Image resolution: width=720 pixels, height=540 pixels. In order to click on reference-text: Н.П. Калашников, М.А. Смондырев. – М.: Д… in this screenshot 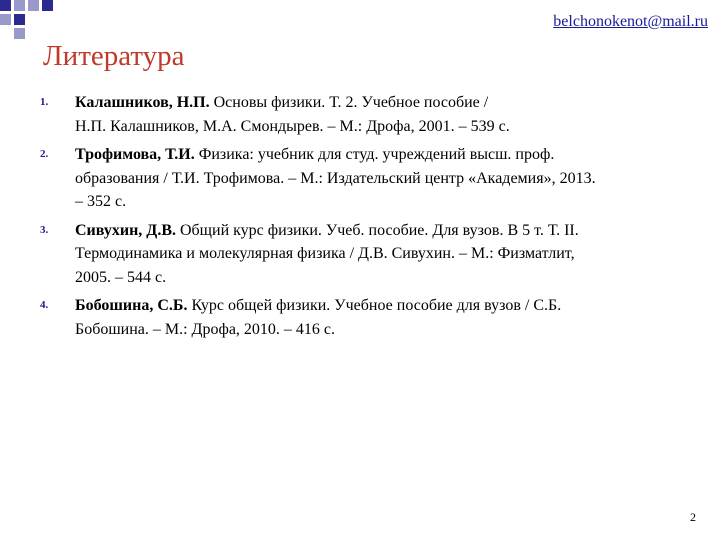, I will do `click(292, 126)`.